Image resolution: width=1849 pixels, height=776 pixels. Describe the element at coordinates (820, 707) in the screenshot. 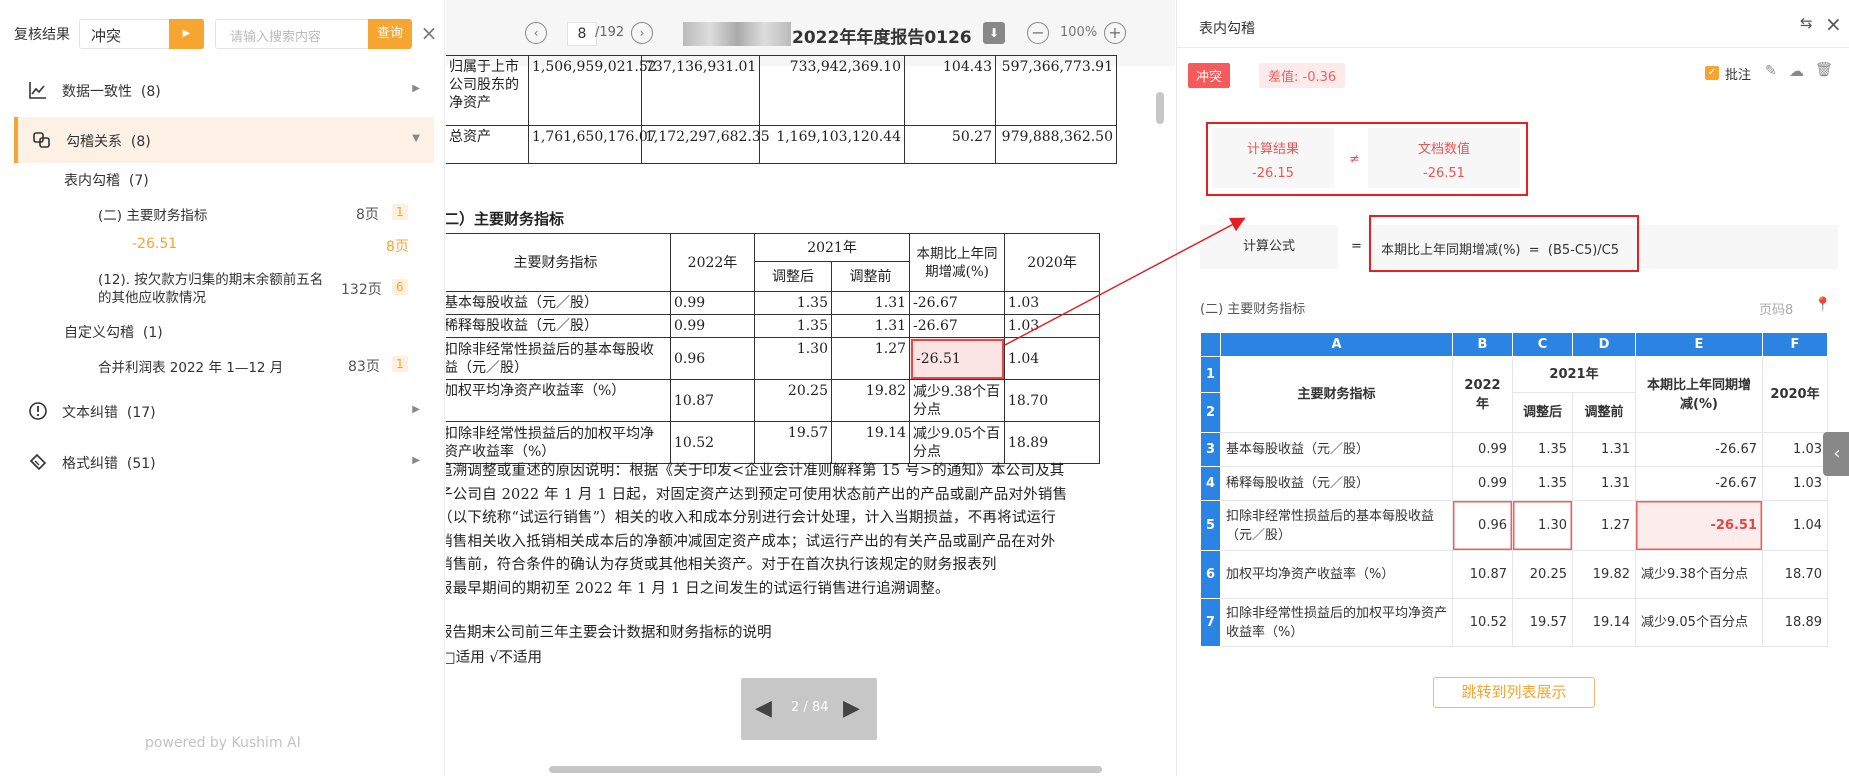

I see `nav-total: 84` at that location.